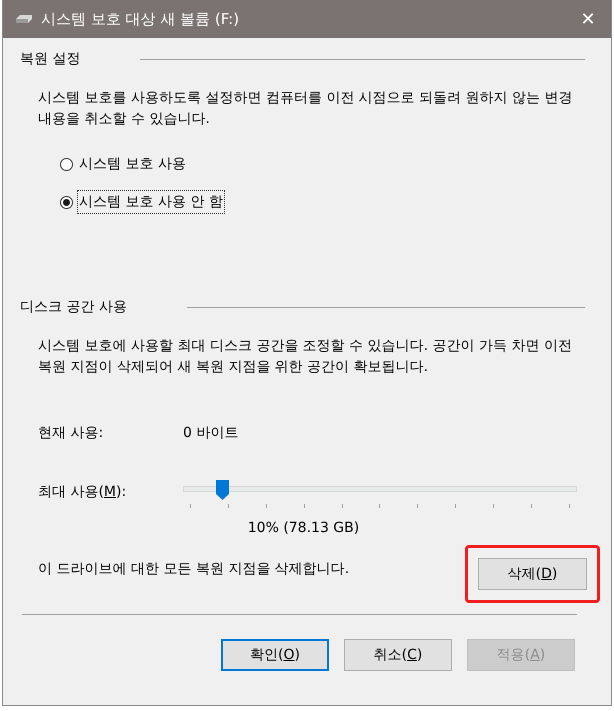 This screenshot has width=614, height=711. What do you see at coordinates (71, 433) in the screenshot?
I see `field-label: 현재 사용:` at bounding box center [71, 433].